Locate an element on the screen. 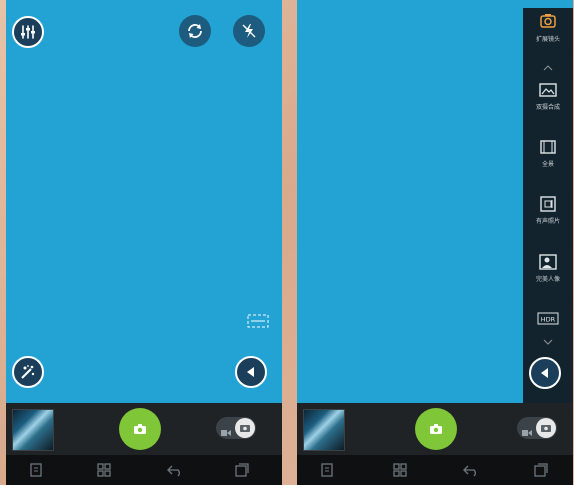  equalizer-icon is located at coordinates (28, 32).